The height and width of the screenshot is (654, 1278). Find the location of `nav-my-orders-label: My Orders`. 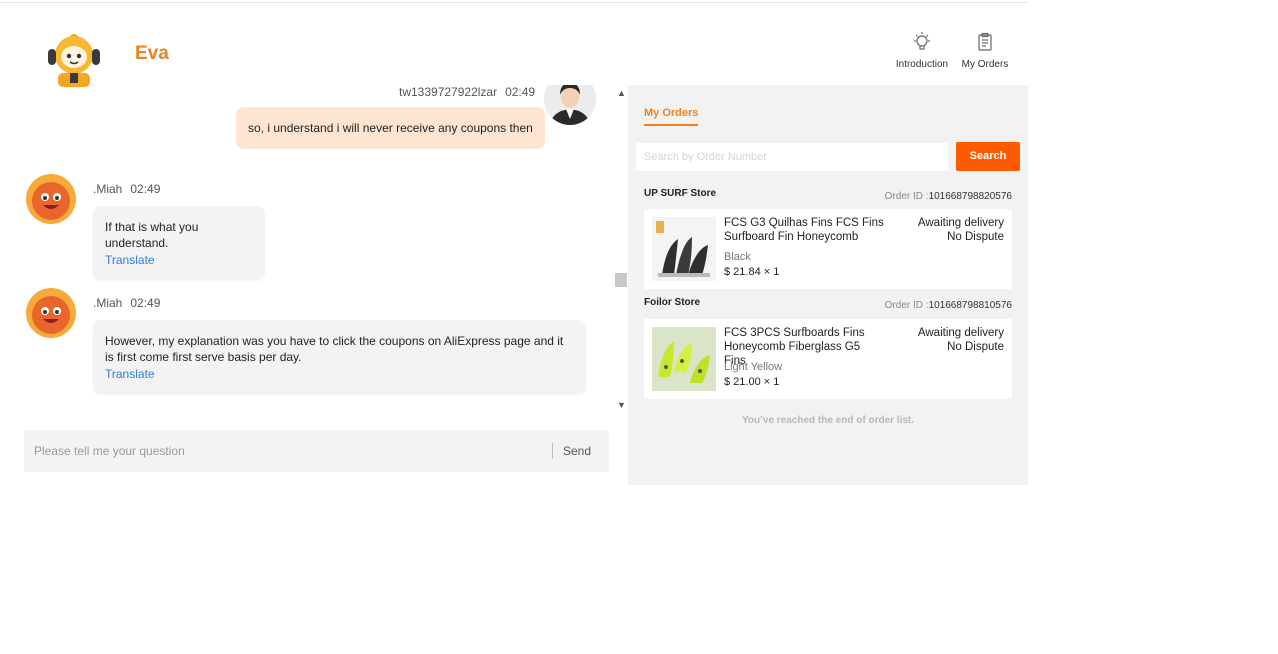

nav-my-orders-label: My Orders is located at coordinates (985, 64).